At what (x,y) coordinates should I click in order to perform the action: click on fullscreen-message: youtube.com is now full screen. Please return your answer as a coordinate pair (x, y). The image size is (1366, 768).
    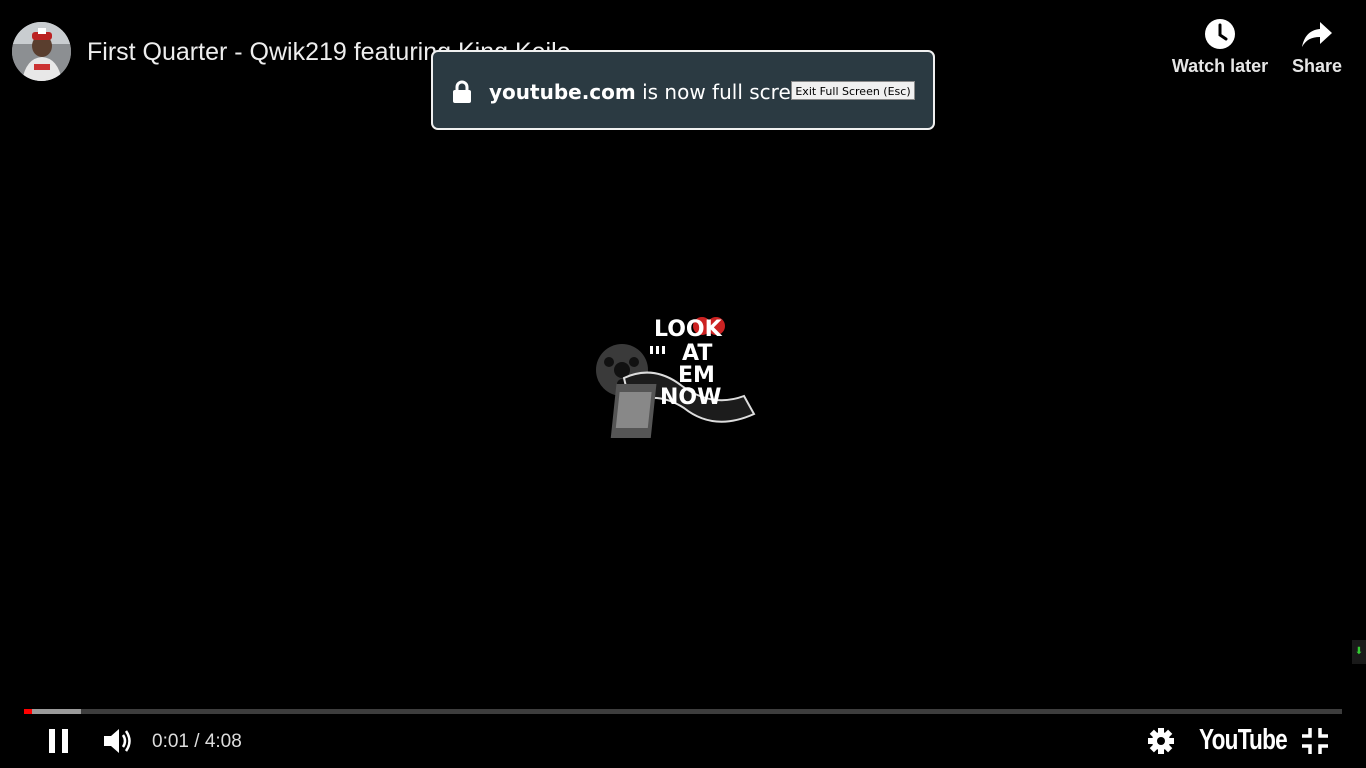
    Looking at the image, I should click on (652, 92).